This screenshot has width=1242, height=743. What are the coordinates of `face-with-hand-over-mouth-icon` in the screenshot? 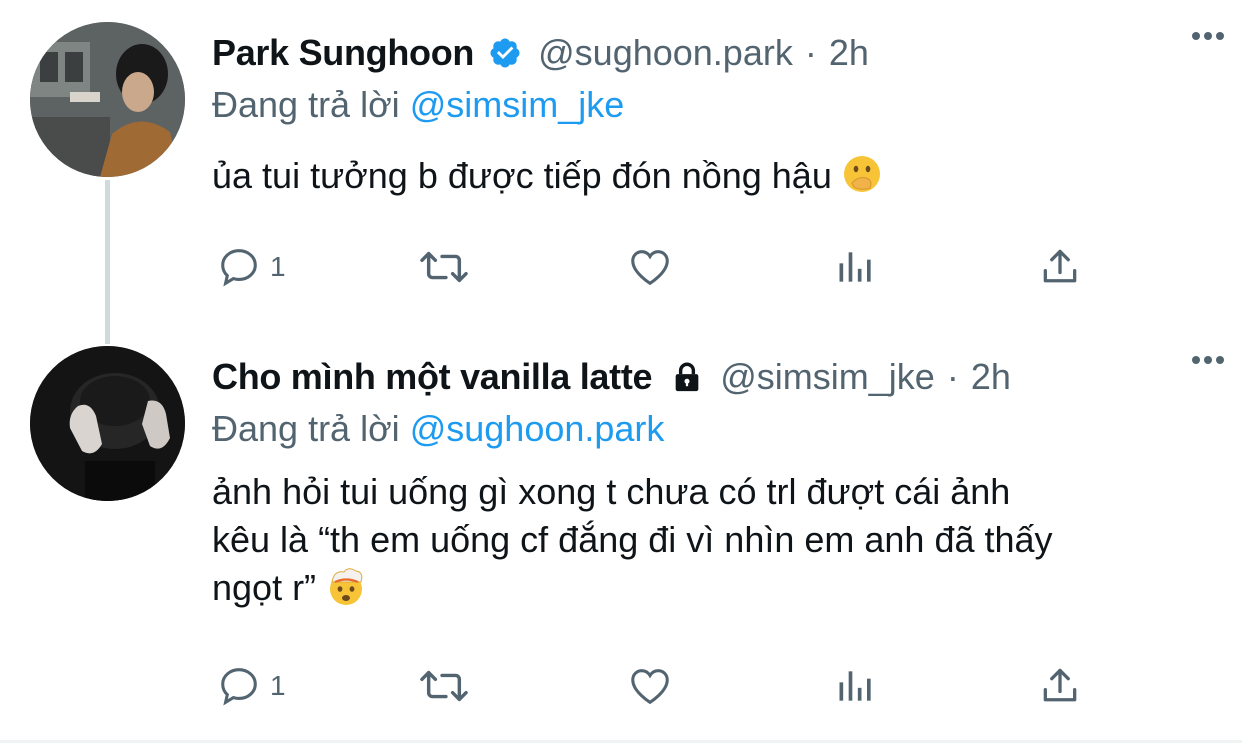 It's located at (862, 180).